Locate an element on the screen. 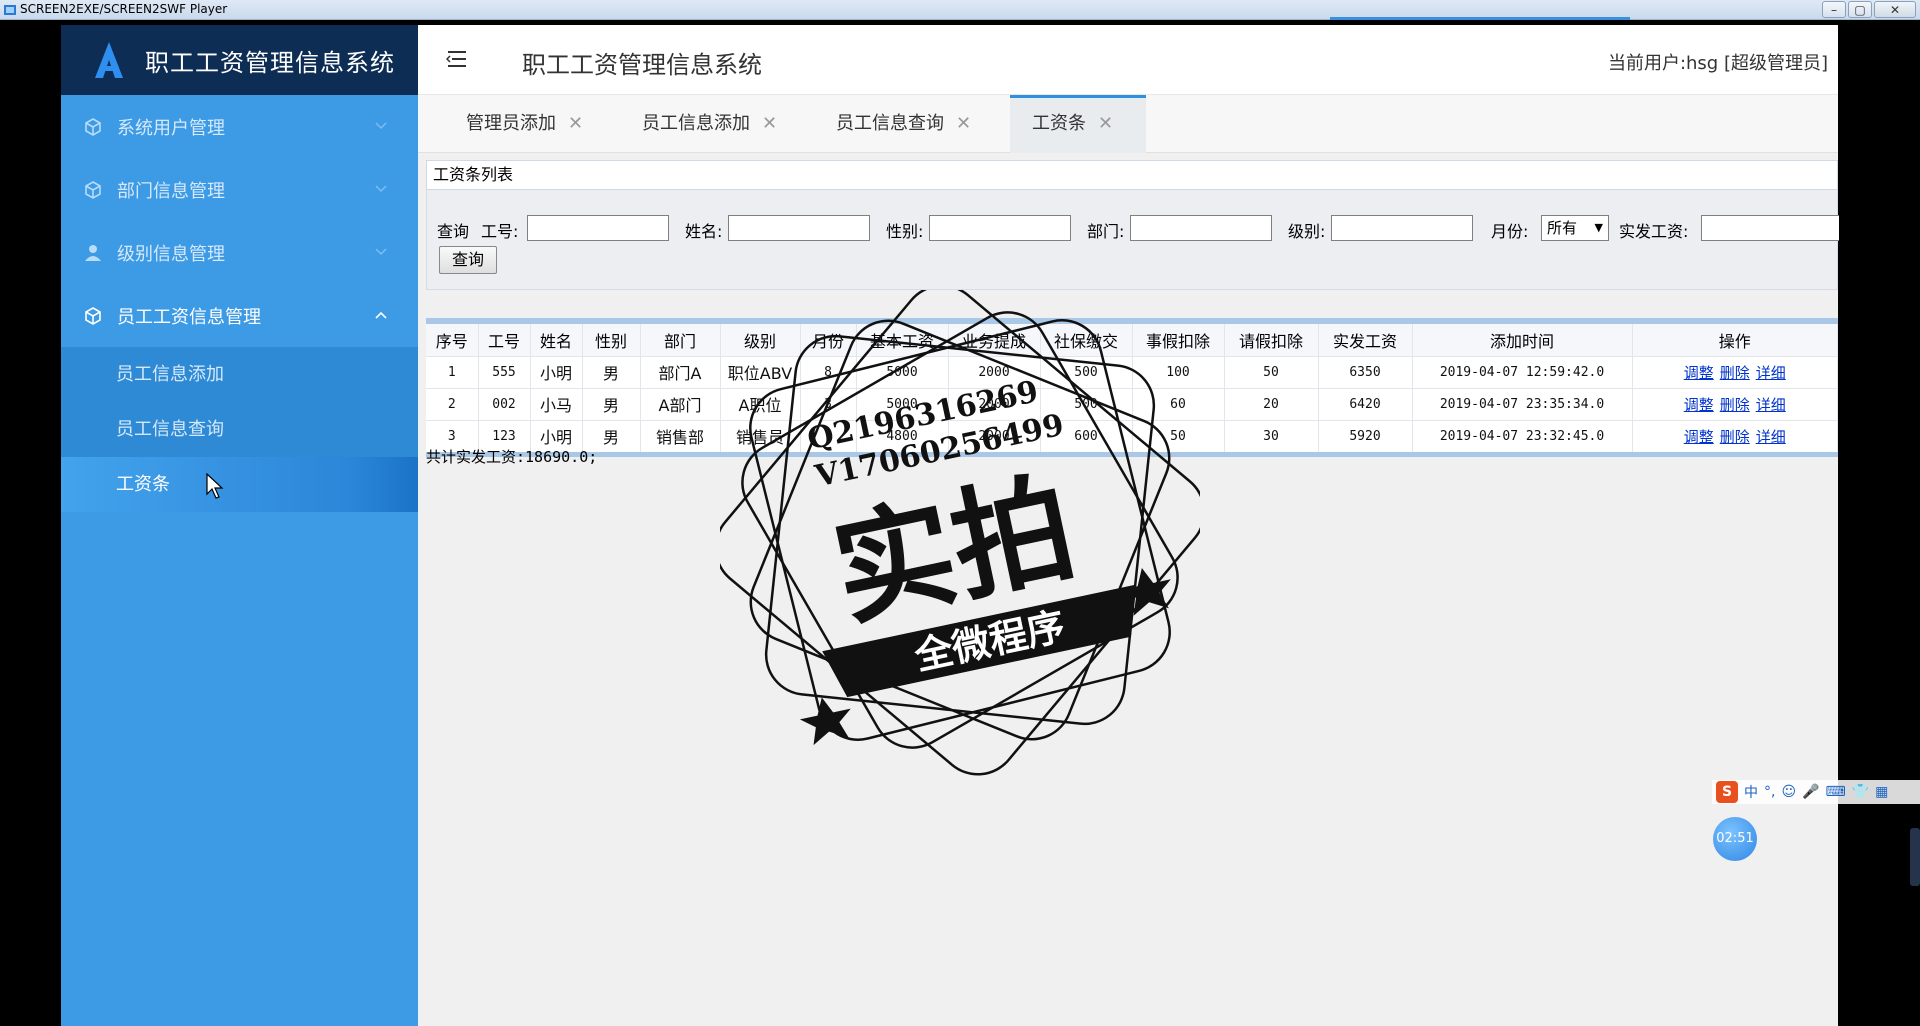 This screenshot has width=1920, height=1026. cell-personal-leave-deduction: 60 is located at coordinates (1178, 403).